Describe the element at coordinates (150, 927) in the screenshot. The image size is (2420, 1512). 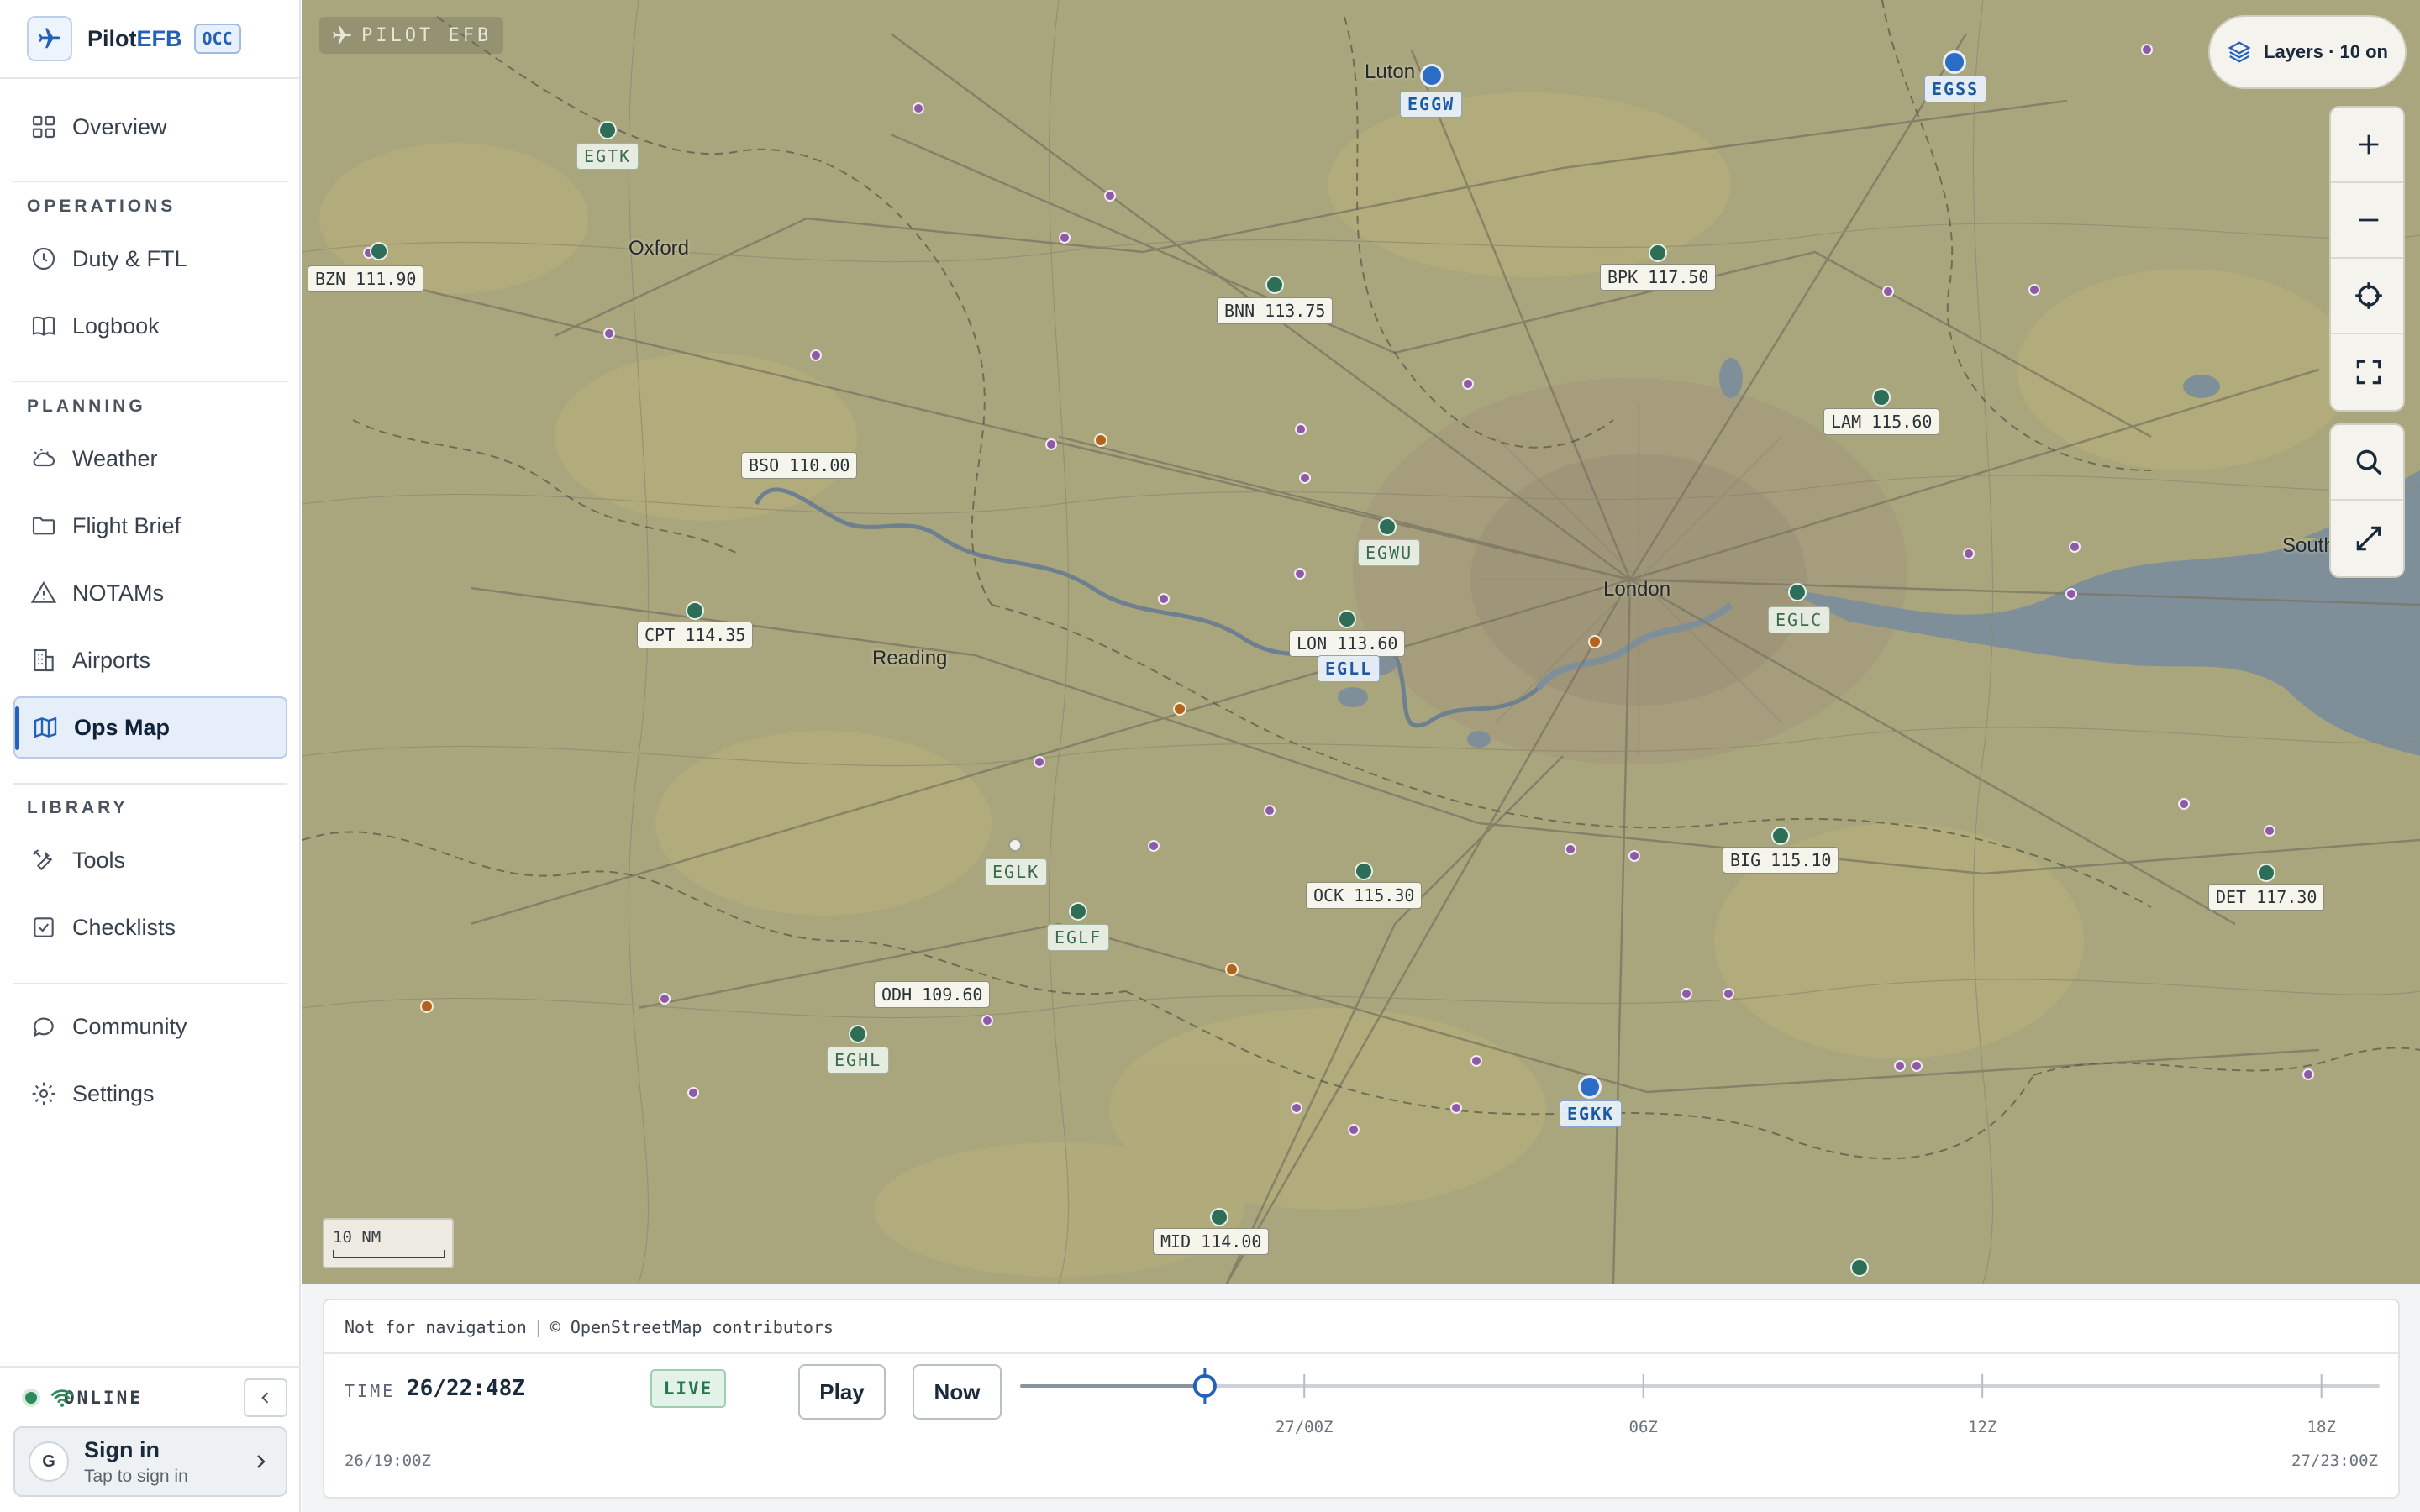
I see `nav-checklists: Checklists` at that location.